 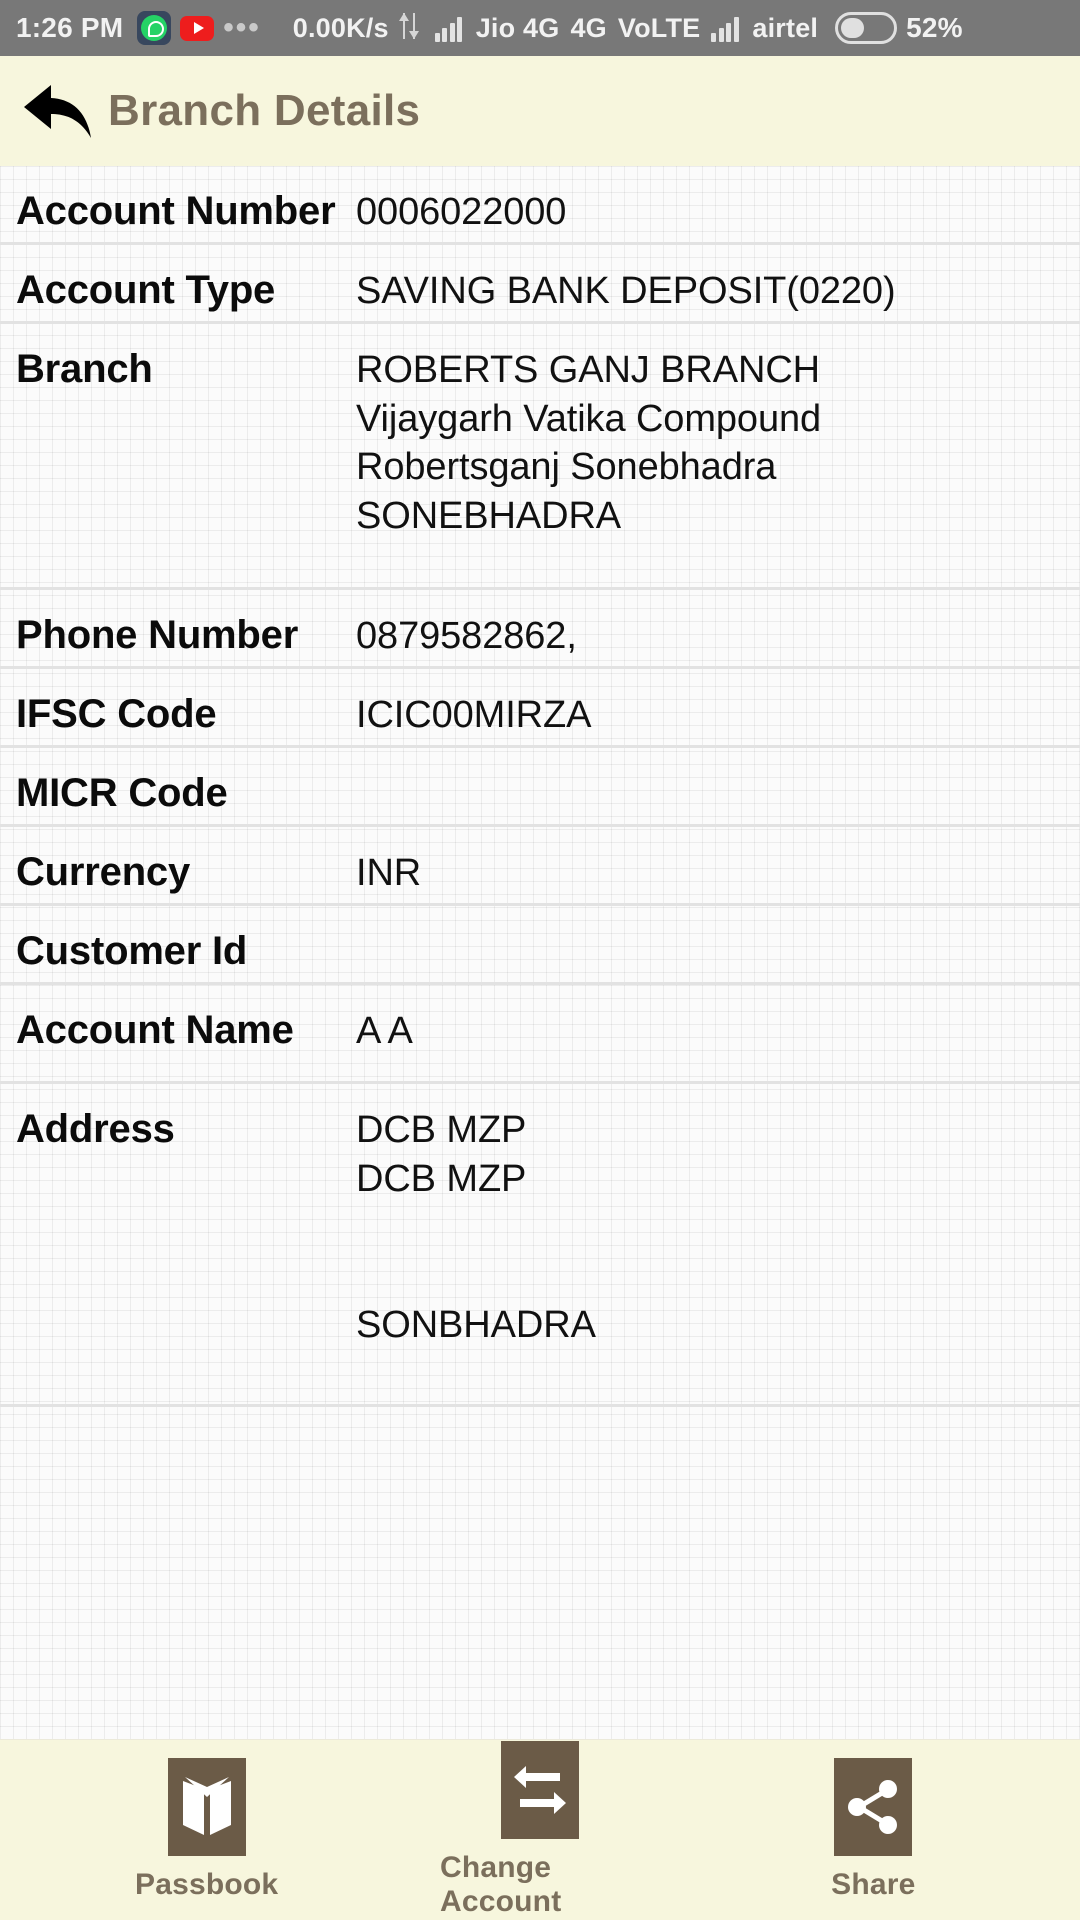 I want to click on detail-row-phone-number: Phone Number 0879582862,, so click(x=540, y=629).